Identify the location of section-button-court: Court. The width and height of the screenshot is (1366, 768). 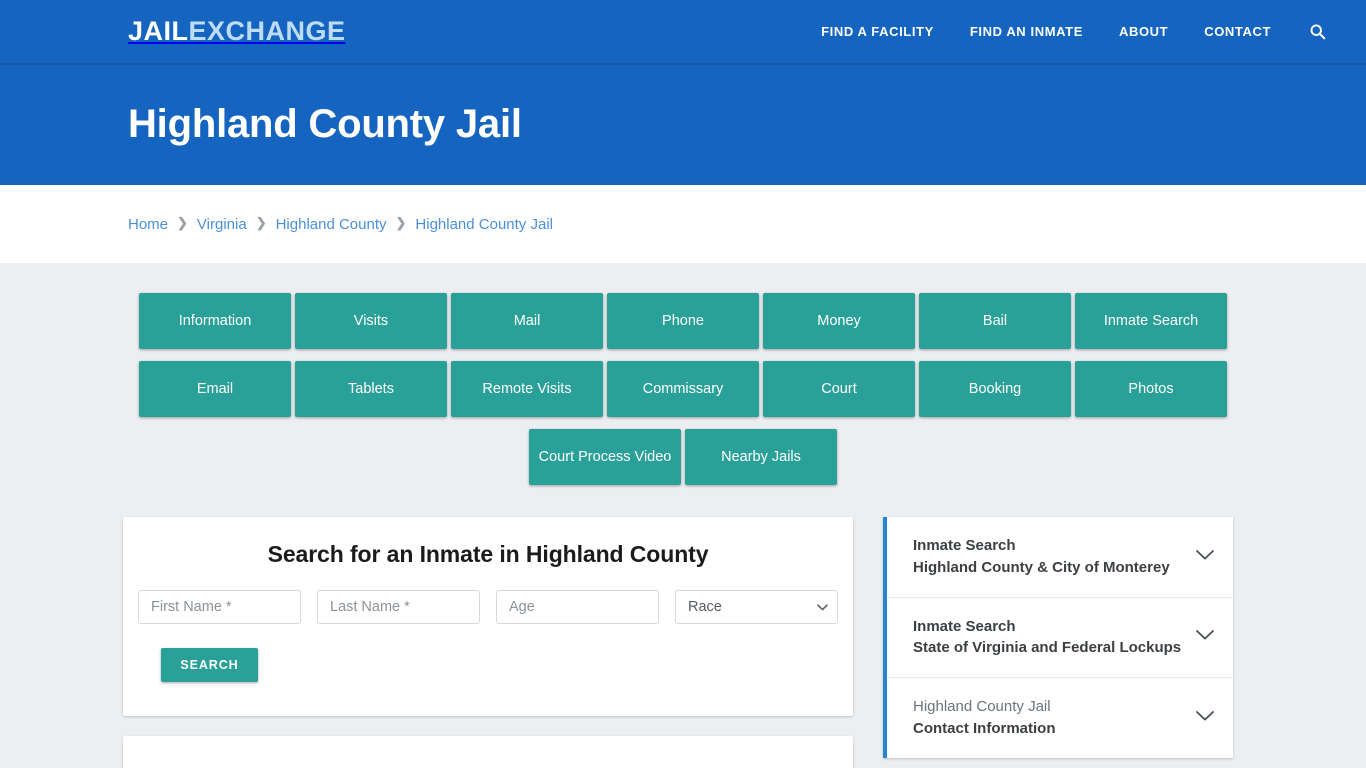
(839, 389).